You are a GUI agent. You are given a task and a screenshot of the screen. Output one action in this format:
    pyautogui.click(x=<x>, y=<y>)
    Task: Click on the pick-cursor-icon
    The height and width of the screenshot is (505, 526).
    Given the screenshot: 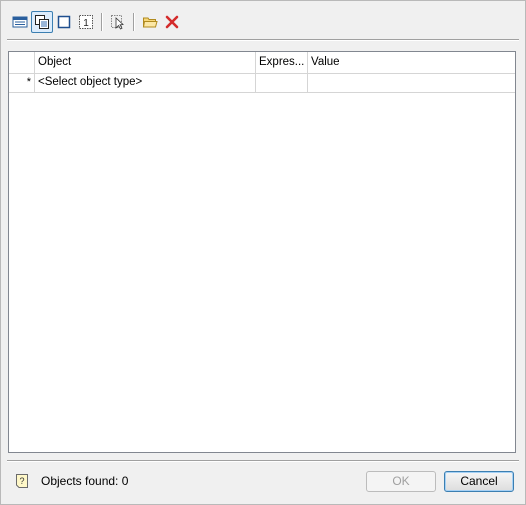 What is the action you would take?
    pyautogui.click(x=117, y=22)
    